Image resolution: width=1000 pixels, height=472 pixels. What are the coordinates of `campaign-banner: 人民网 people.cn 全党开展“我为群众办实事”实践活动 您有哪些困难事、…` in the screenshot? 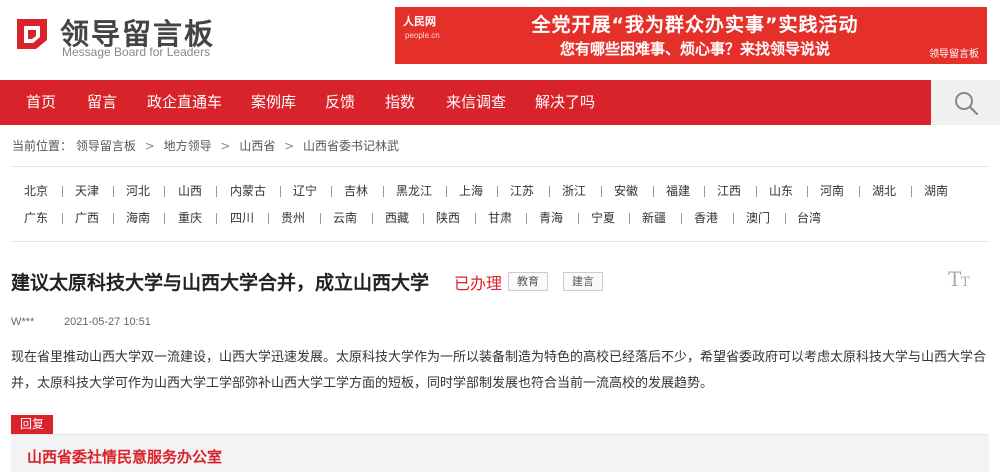 It's located at (691, 35).